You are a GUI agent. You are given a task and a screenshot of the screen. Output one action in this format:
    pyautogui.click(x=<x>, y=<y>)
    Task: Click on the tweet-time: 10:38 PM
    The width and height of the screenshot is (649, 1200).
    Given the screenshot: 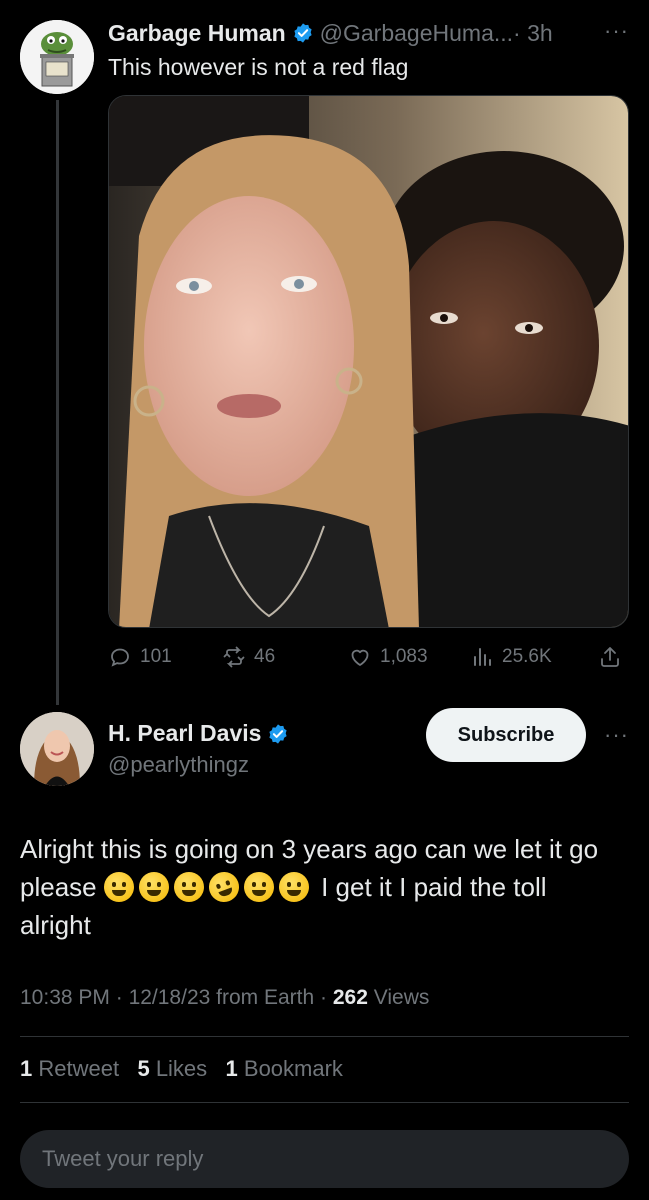 What is the action you would take?
    pyautogui.click(x=65, y=997)
    